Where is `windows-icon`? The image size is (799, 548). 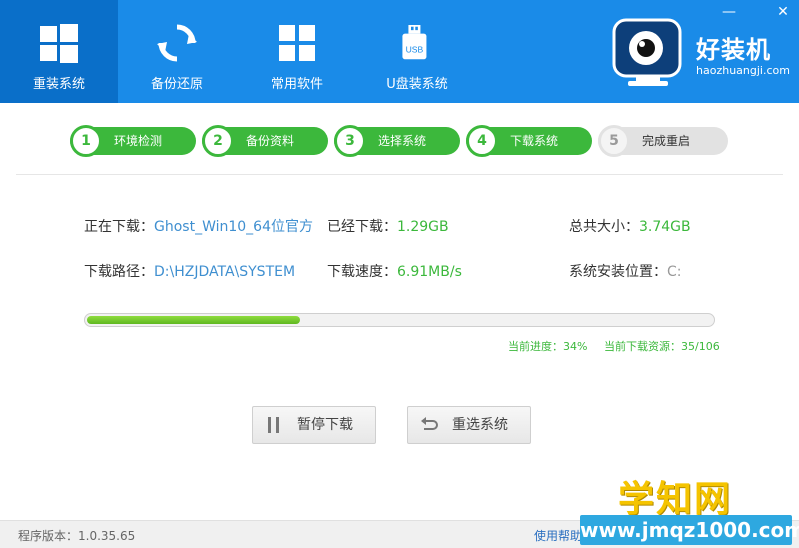
windows-icon is located at coordinates (59, 43).